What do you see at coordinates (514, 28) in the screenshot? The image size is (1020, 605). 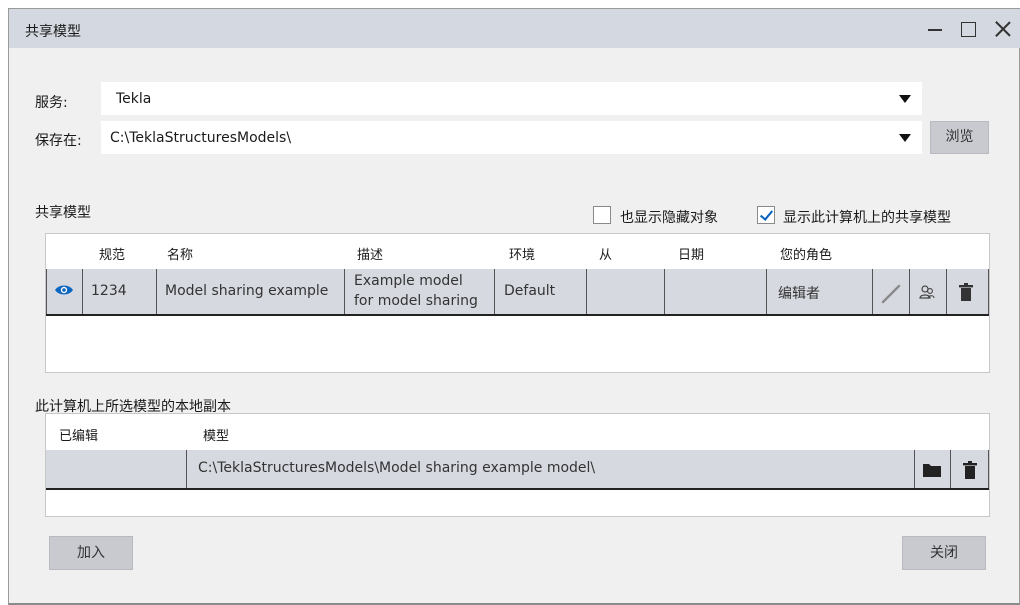 I see `title-bar: 共享模型` at bounding box center [514, 28].